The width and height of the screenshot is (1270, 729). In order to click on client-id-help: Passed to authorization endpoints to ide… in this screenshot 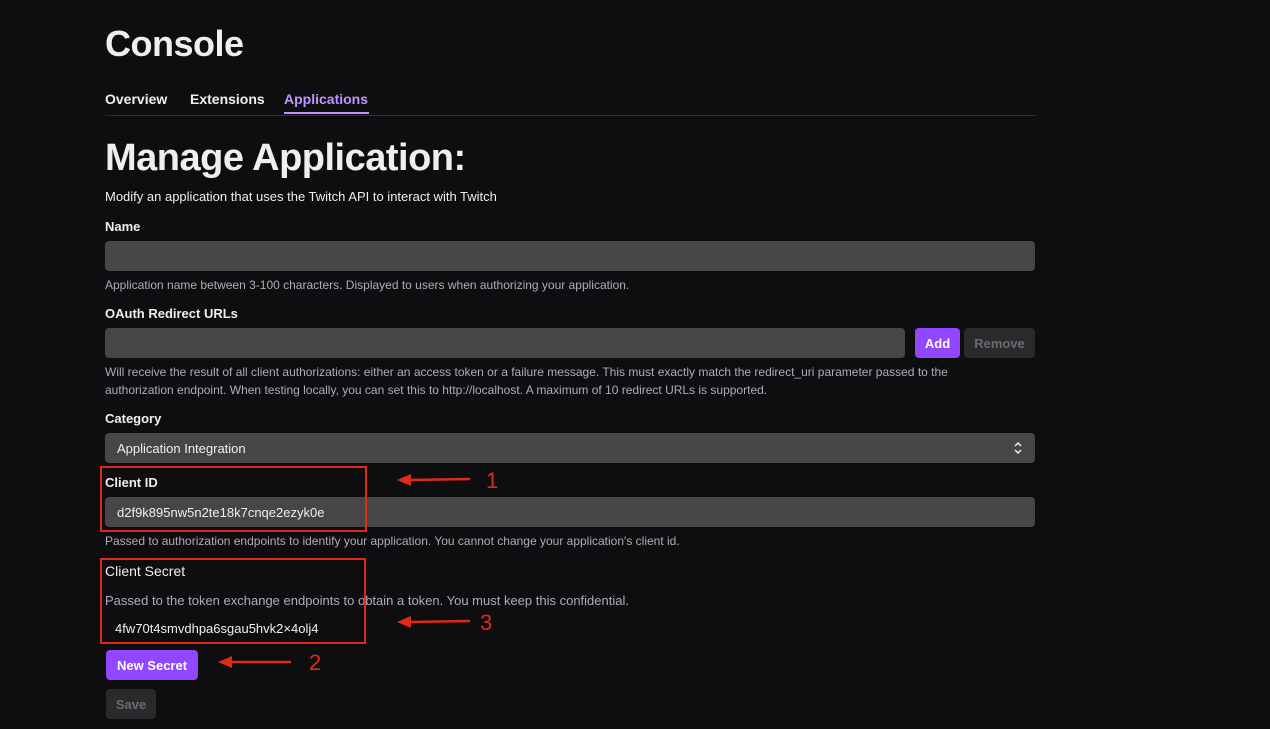, I will do `click(392, 541)`.